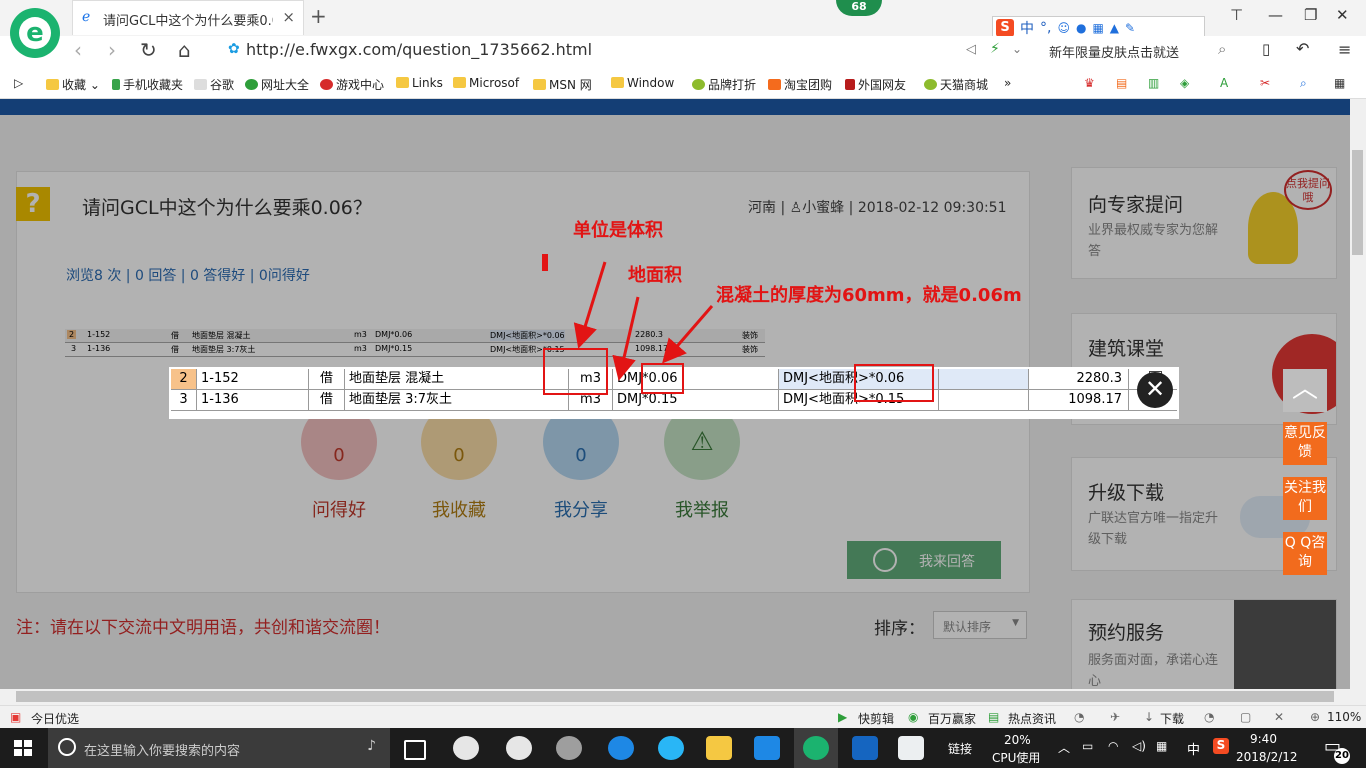 This screenshot has width=1366, height=768. I want to click on feedback-button: 意见反馈, so click(1305, 443).